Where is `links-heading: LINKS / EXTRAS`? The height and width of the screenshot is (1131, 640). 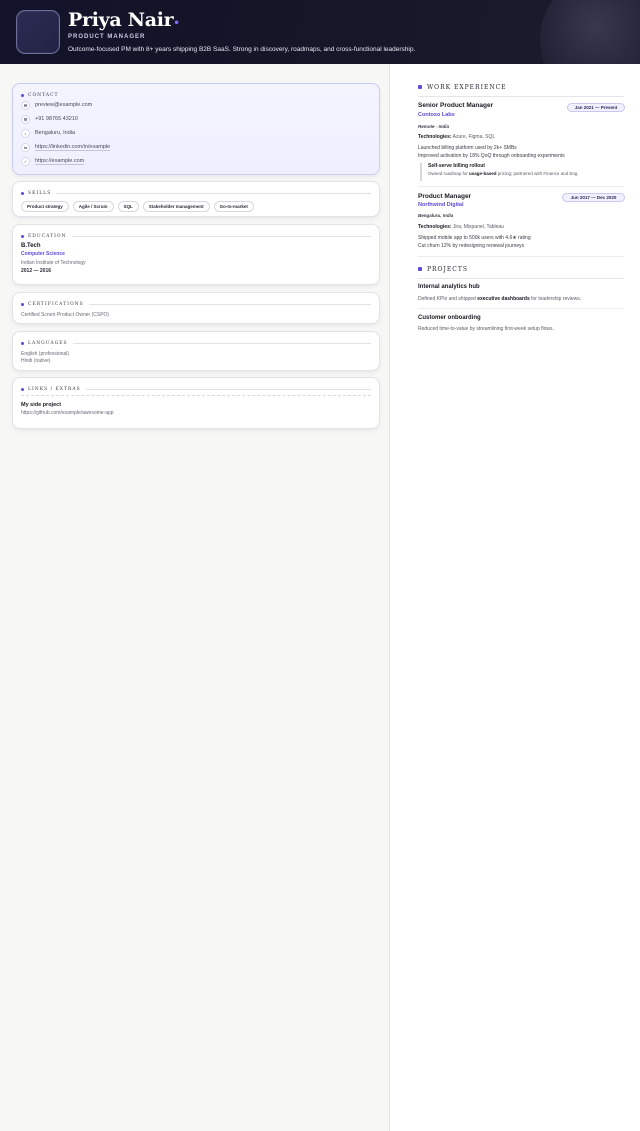 links-heading: LINKS / EXTRAS is located at coordinates (196, 389).